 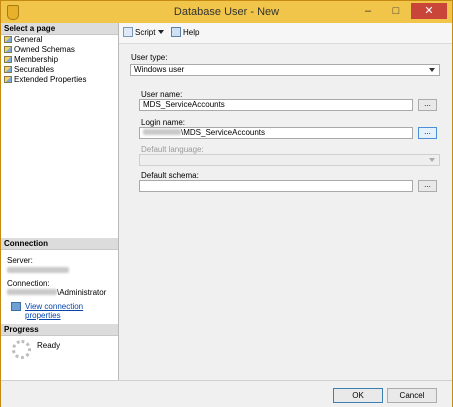 I want to click on page-item-membership: Membership, so click(x=31, y=60).